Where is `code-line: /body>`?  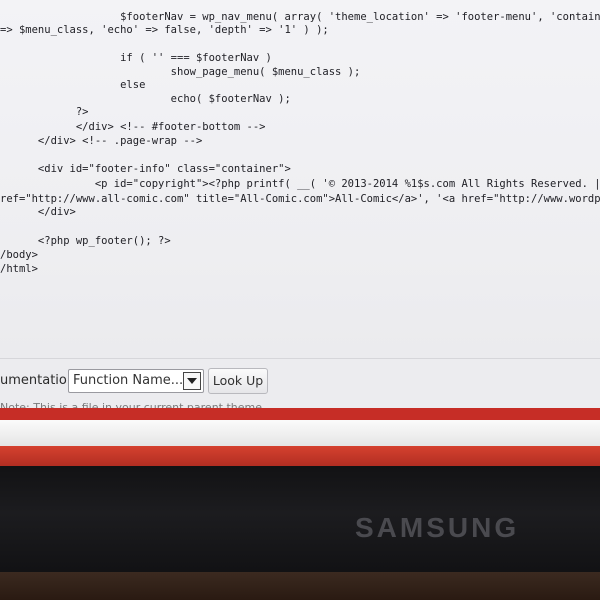 code-line: /body> is located at coordinates (19, 255).